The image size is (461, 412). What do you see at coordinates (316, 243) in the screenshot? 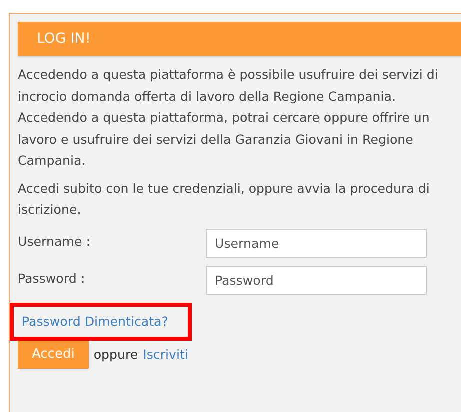
I see `input-field: Username` at bounding box center [316, 243].